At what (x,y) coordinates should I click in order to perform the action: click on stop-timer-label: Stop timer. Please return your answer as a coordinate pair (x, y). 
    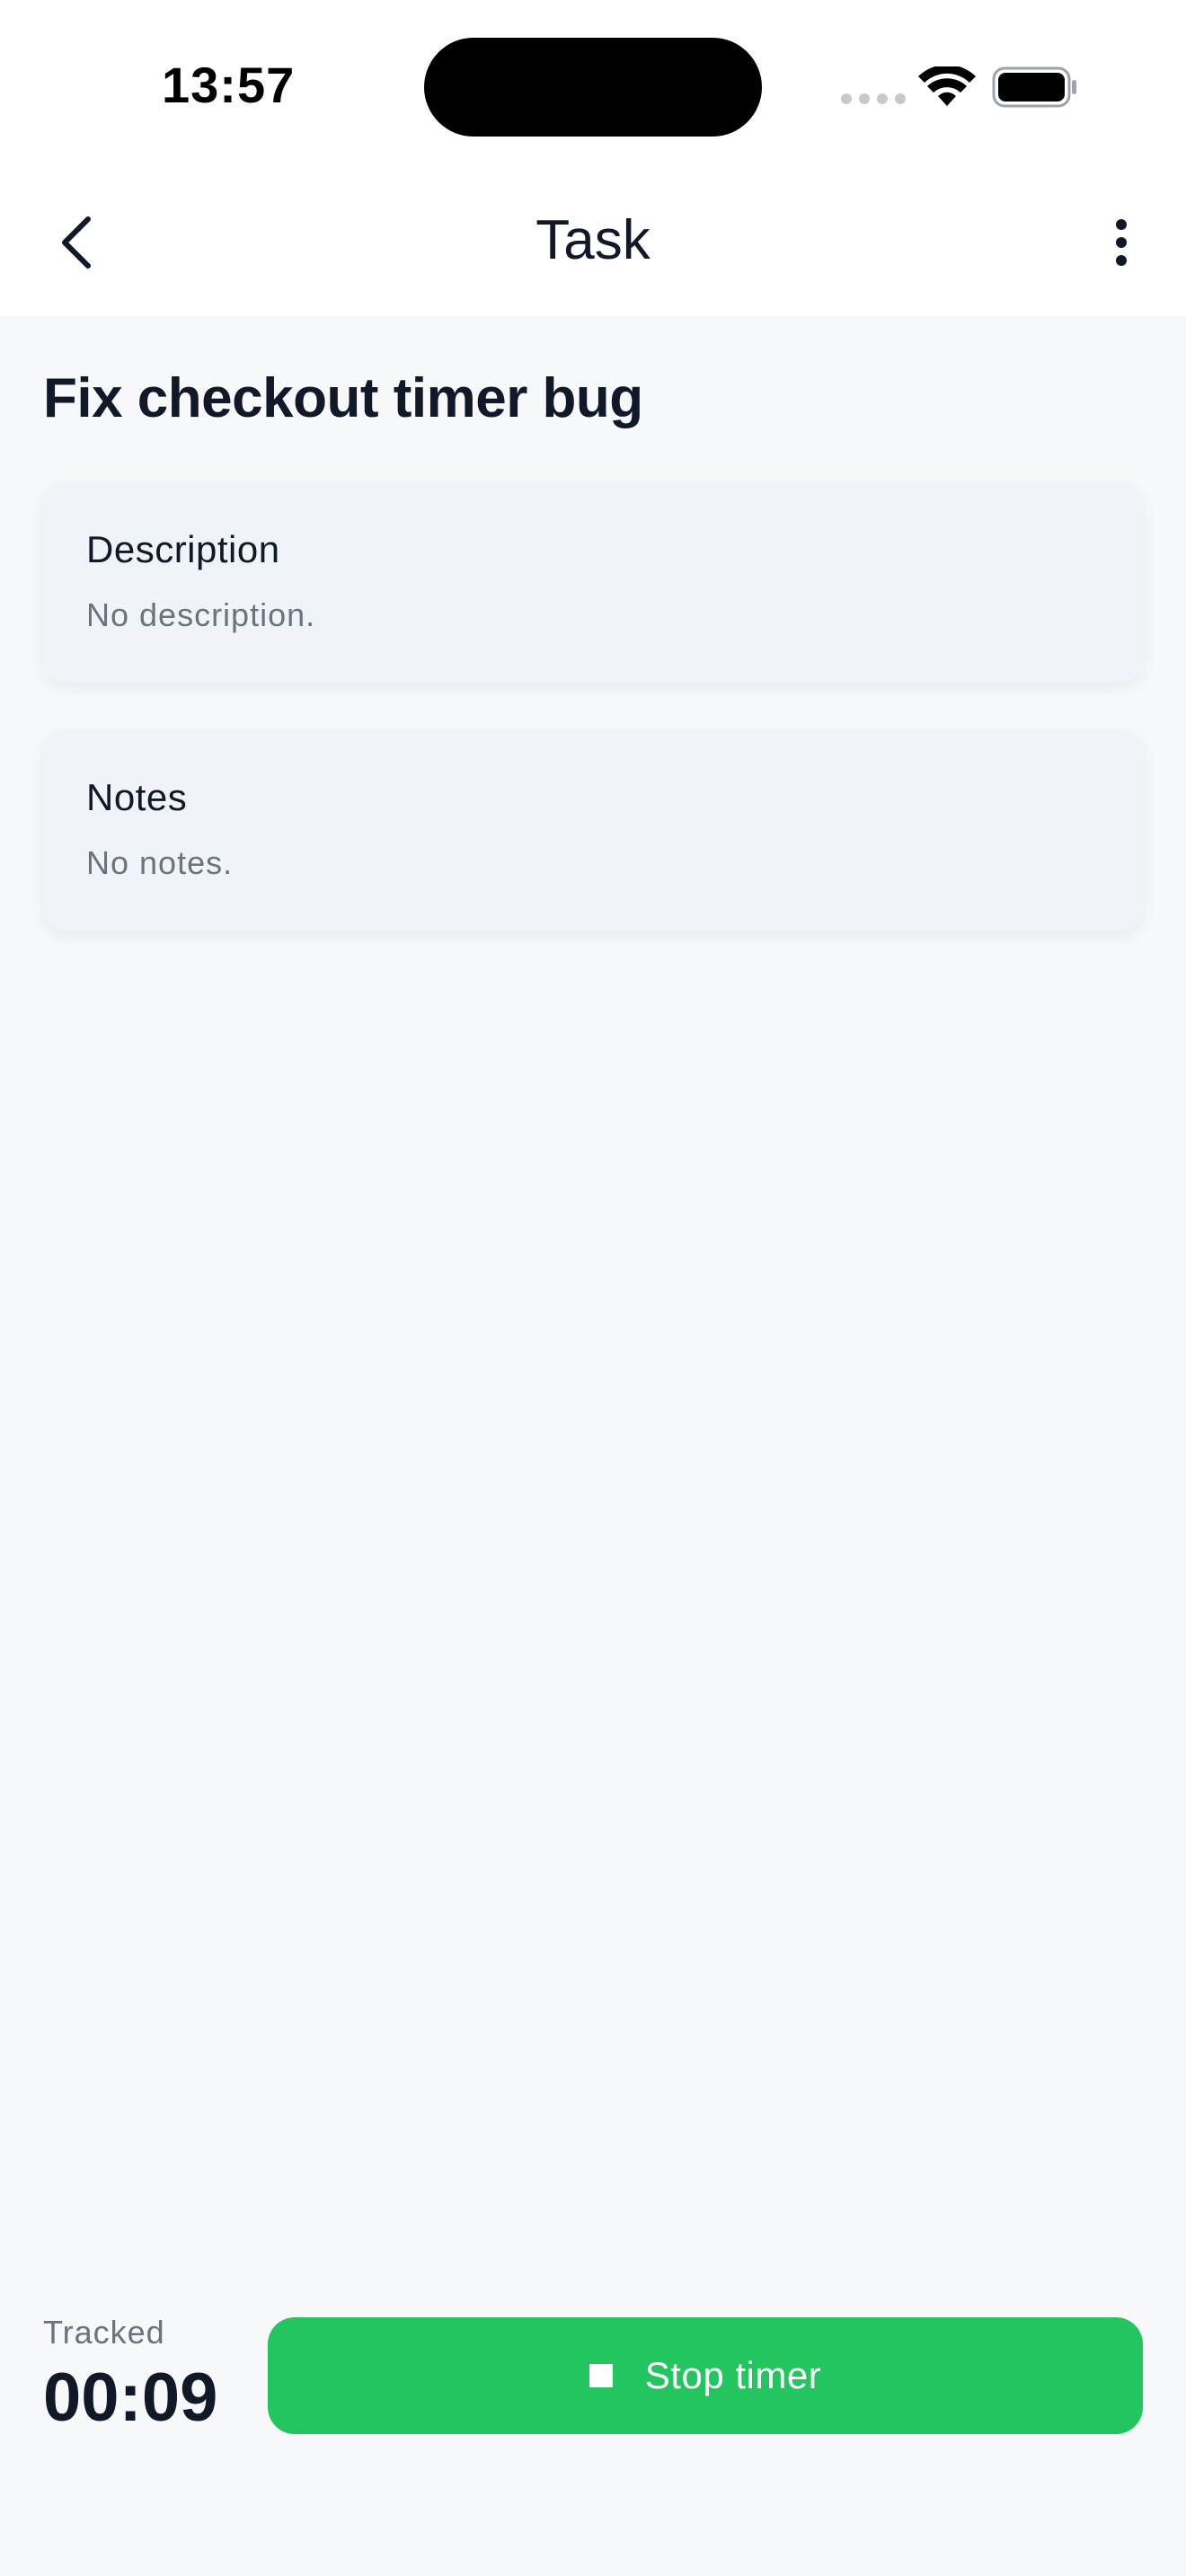
    Looking at the image, I should click on (733, 2375).